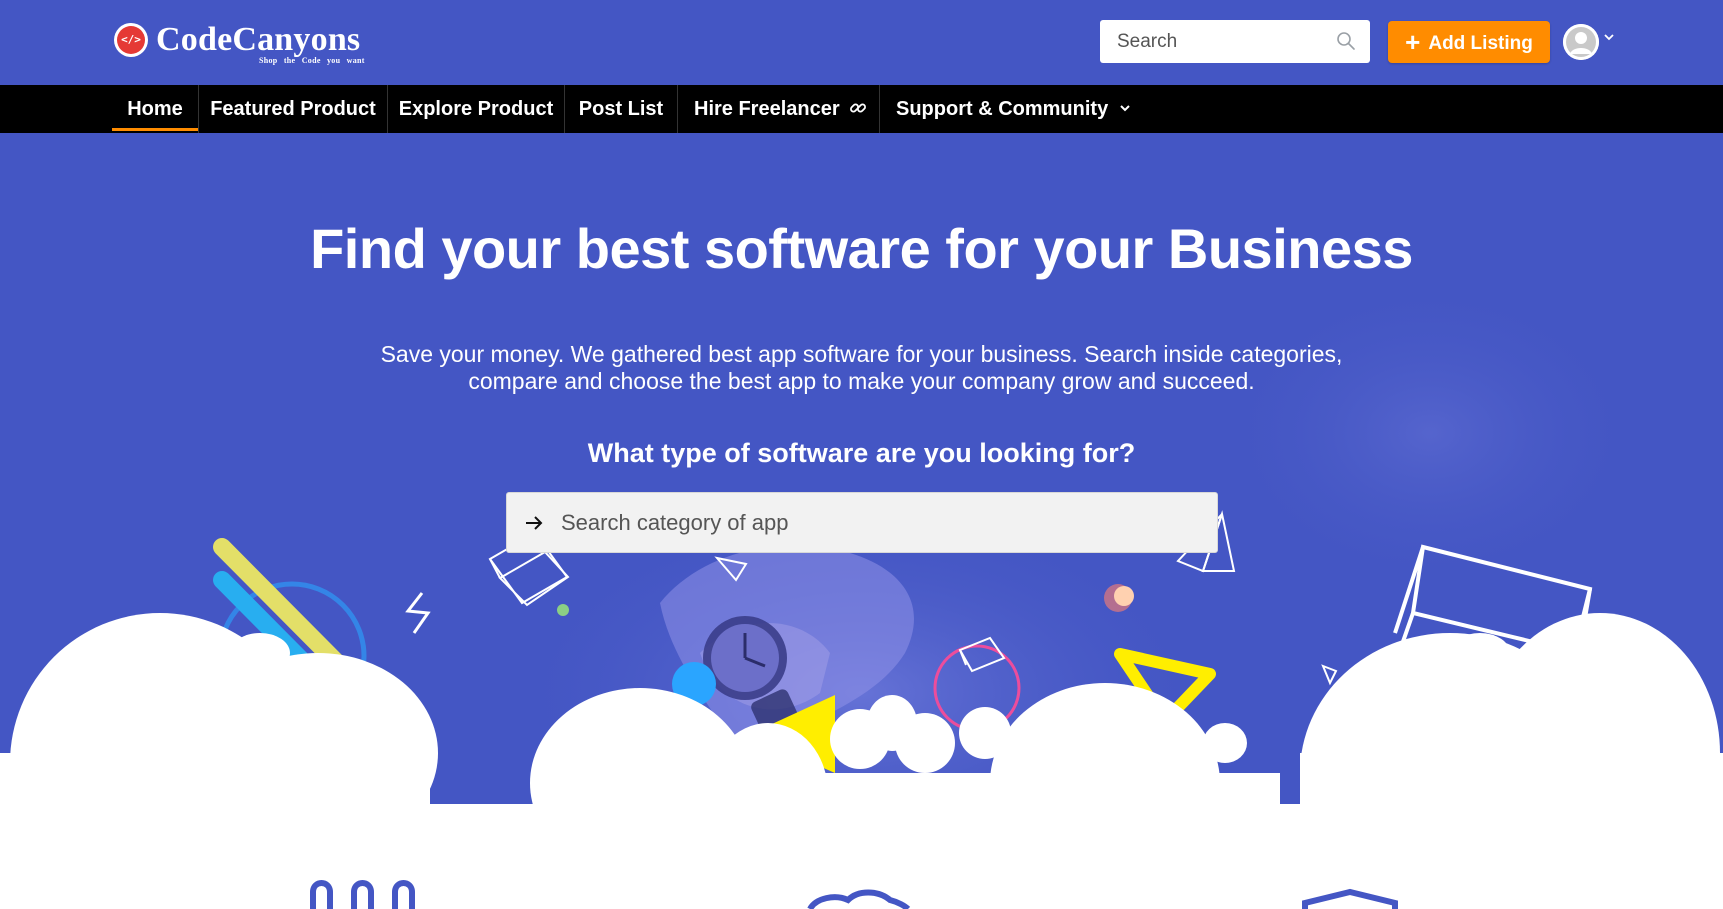  I want to click on category-search-input, so click(871, 522).